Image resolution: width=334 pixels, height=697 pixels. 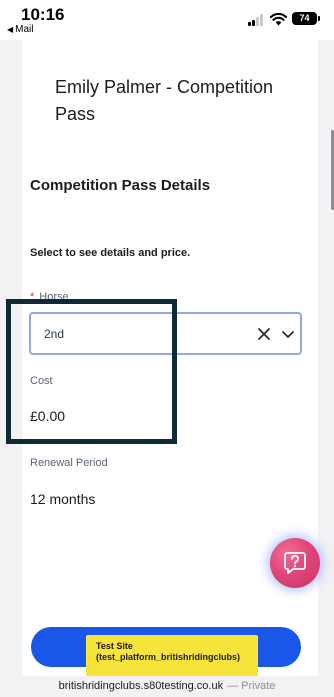 I want to click on status-bar: 10:16 ◀ Mail 74, so click(x=167, y=20).